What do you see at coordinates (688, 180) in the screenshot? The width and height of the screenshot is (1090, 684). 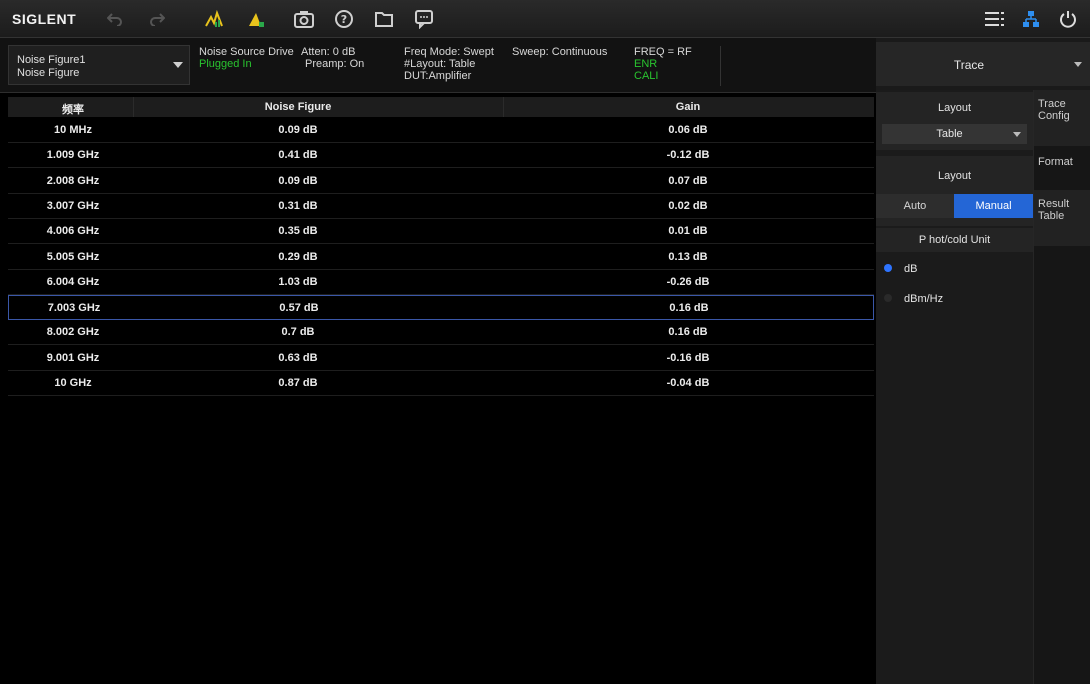 I see `cell-gain: 0.07 dB` at bounding box center [688, 180].